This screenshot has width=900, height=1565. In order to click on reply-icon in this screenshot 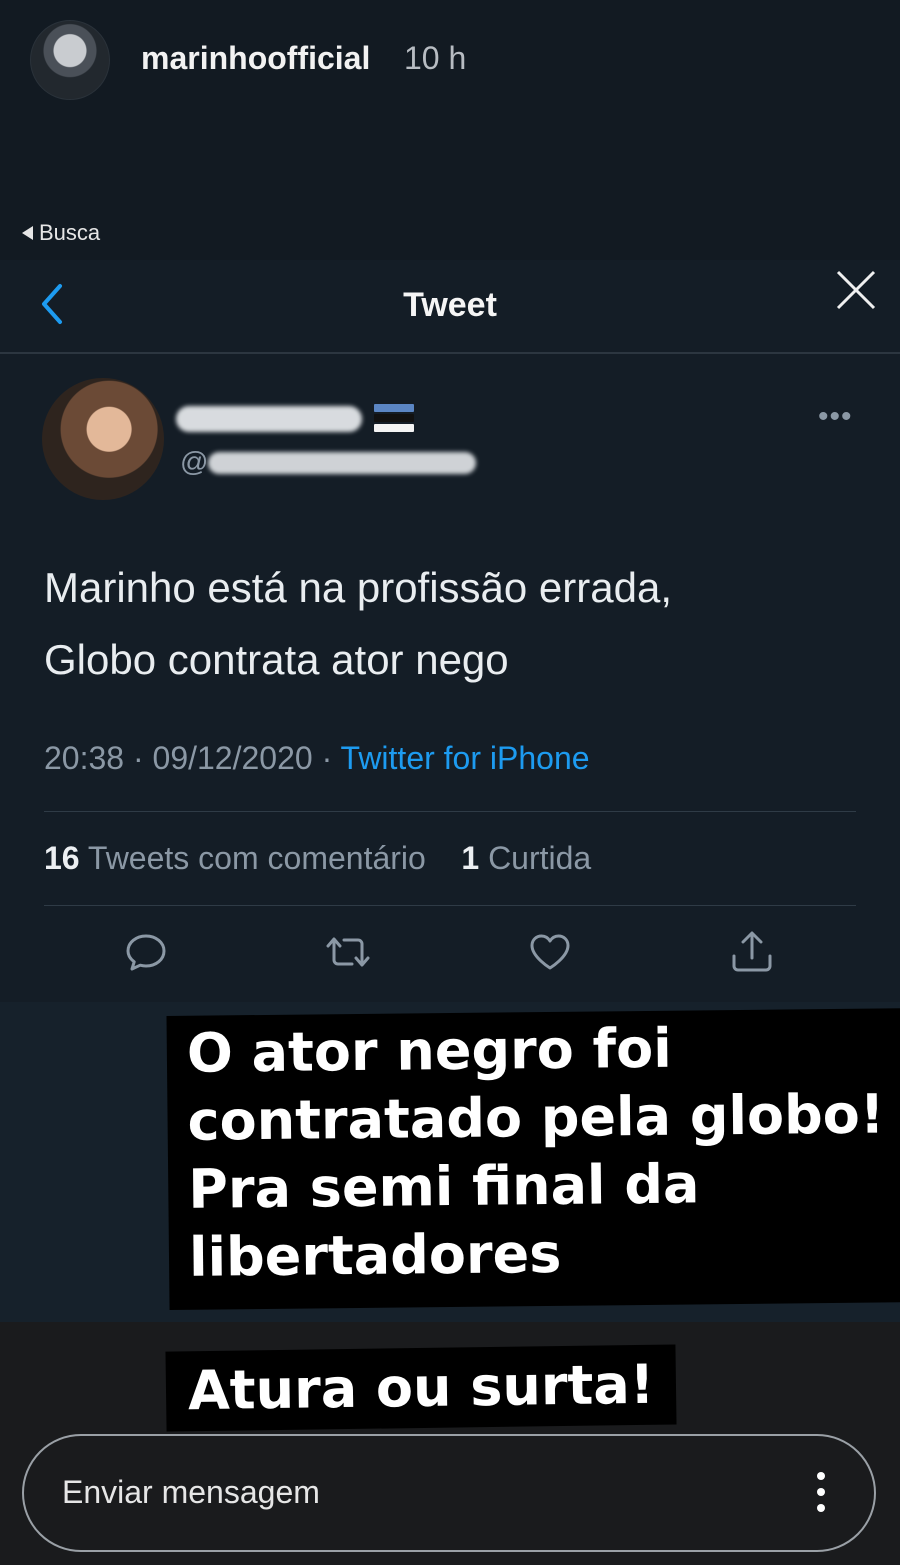, I will do `click(146, 952)`.